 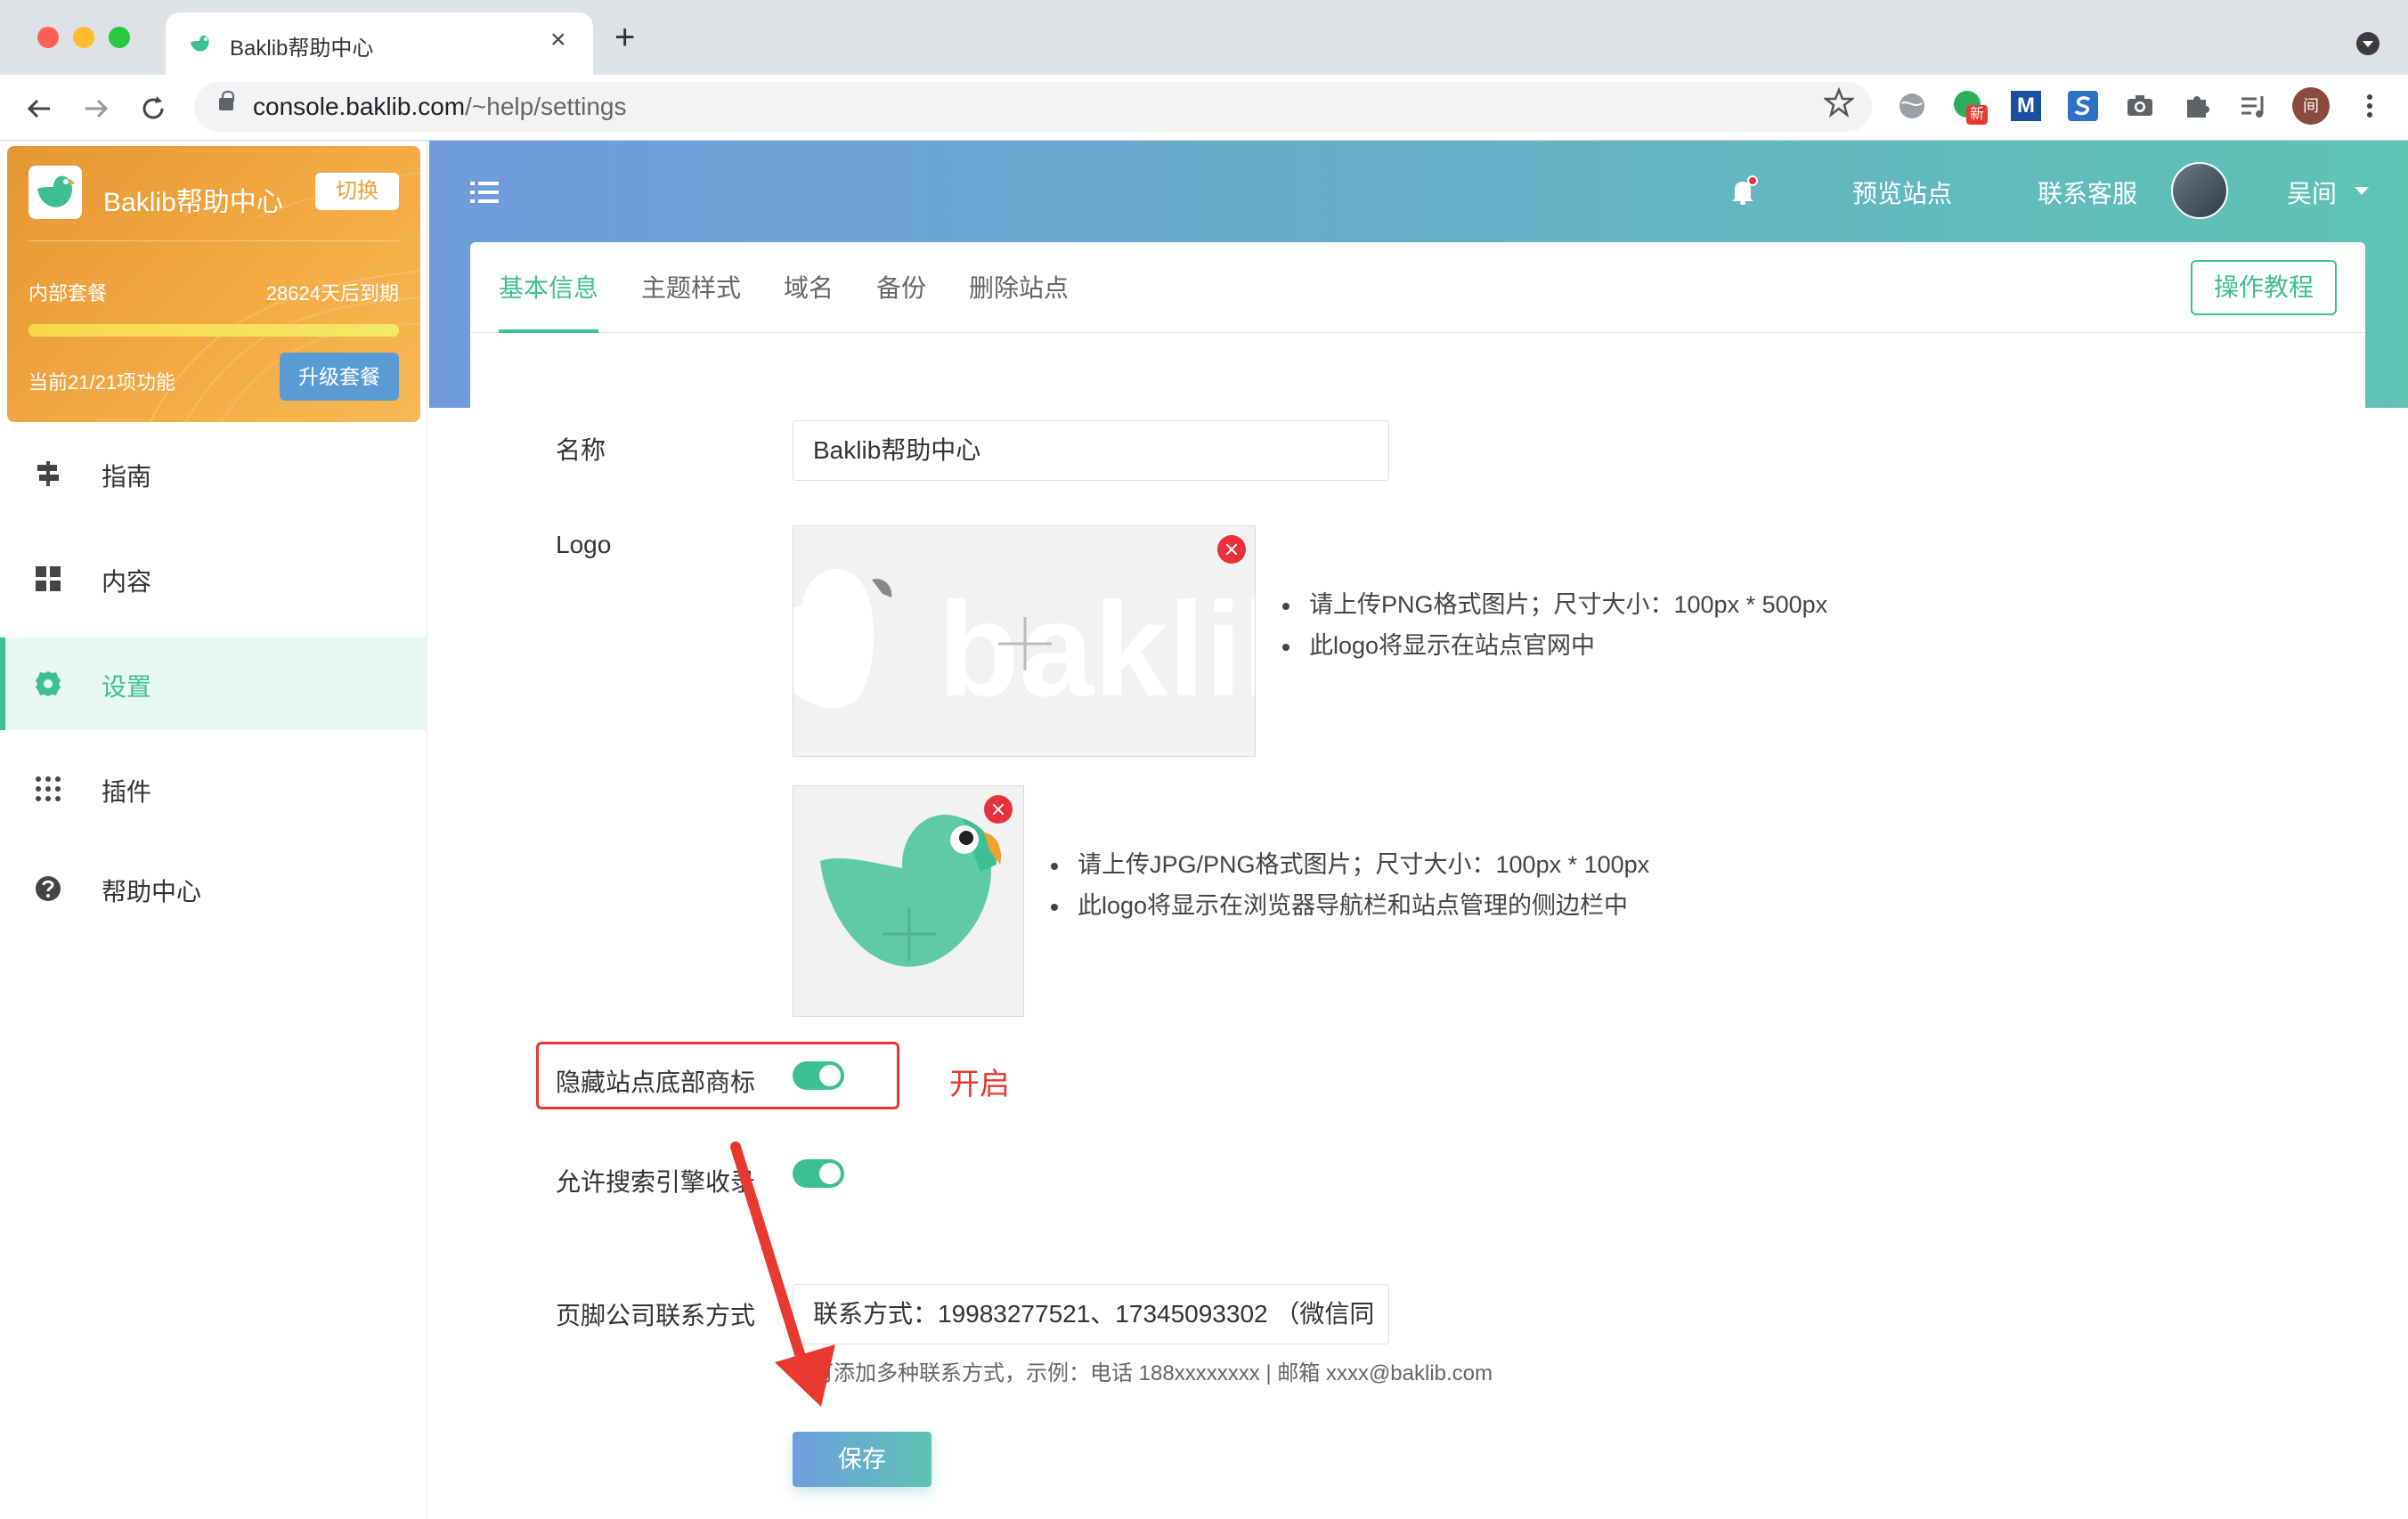 What do you see at coordinates (691, 287) in the screenshot?
I see `tab-theme-style: 主题样式` at bounding box center [691, 287].